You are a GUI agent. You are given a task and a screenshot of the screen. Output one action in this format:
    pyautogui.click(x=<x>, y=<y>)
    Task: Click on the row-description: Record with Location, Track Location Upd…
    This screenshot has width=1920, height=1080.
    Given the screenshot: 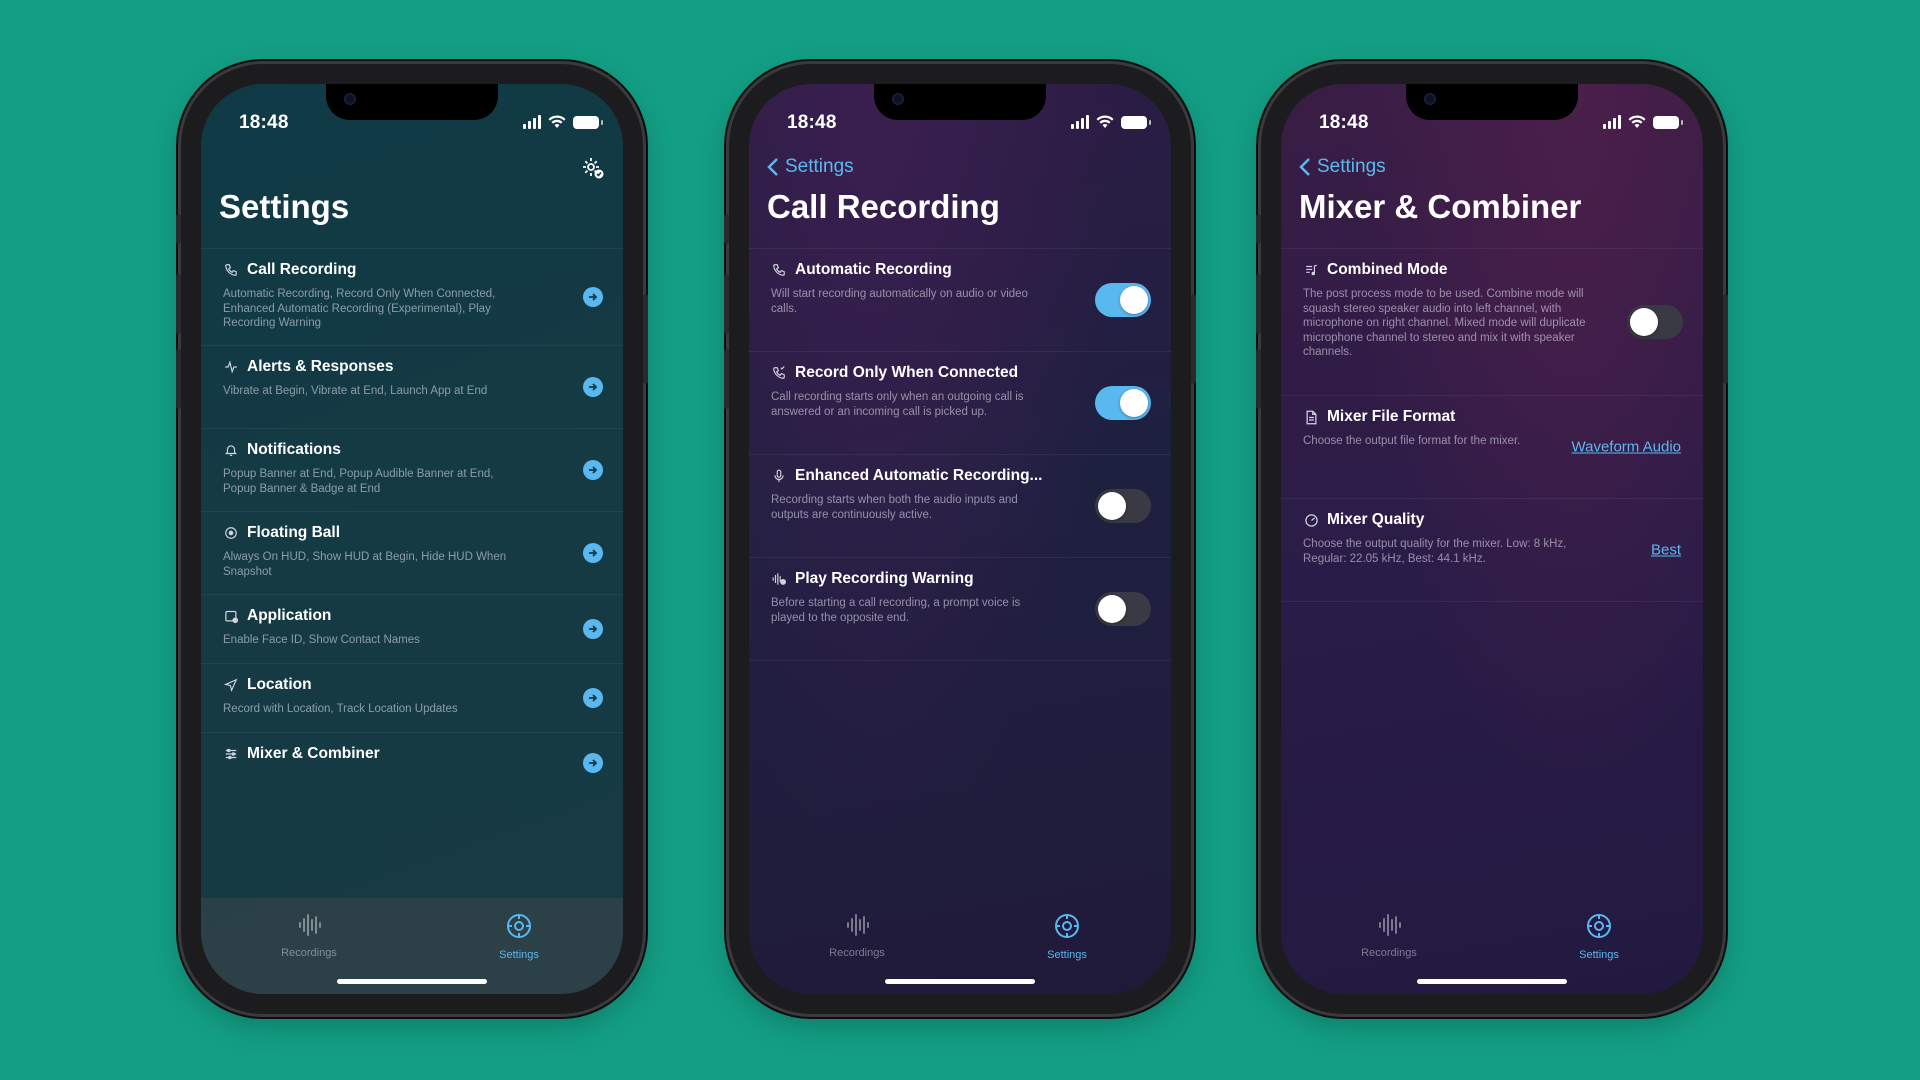 What is the action you would take?
    pyautogui.click(x=340, y=709)
    